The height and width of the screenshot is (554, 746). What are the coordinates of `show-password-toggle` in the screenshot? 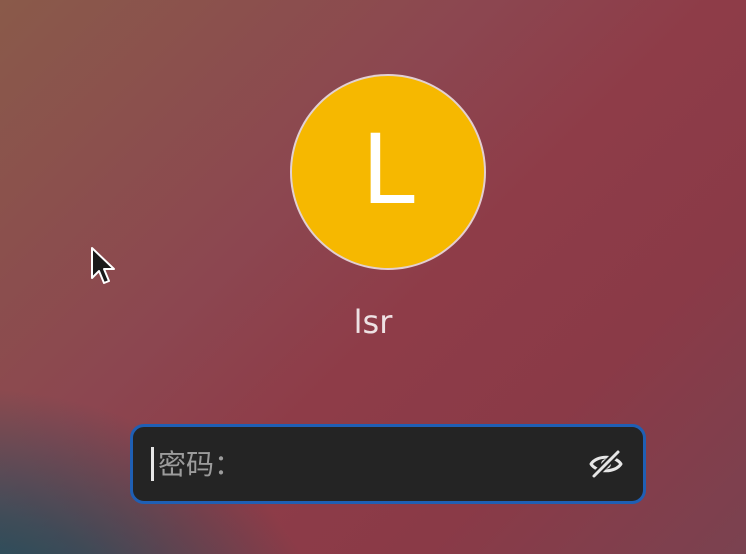 It's located at (606, 464).